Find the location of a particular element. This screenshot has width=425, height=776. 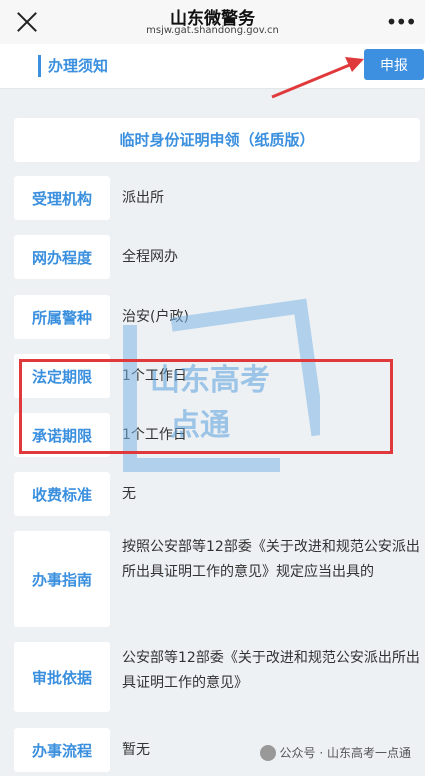

row-value: 公安部等12部委《关于改进和规范公安派出所出具证明工作的意见》 is located at coordinates (271, 670).